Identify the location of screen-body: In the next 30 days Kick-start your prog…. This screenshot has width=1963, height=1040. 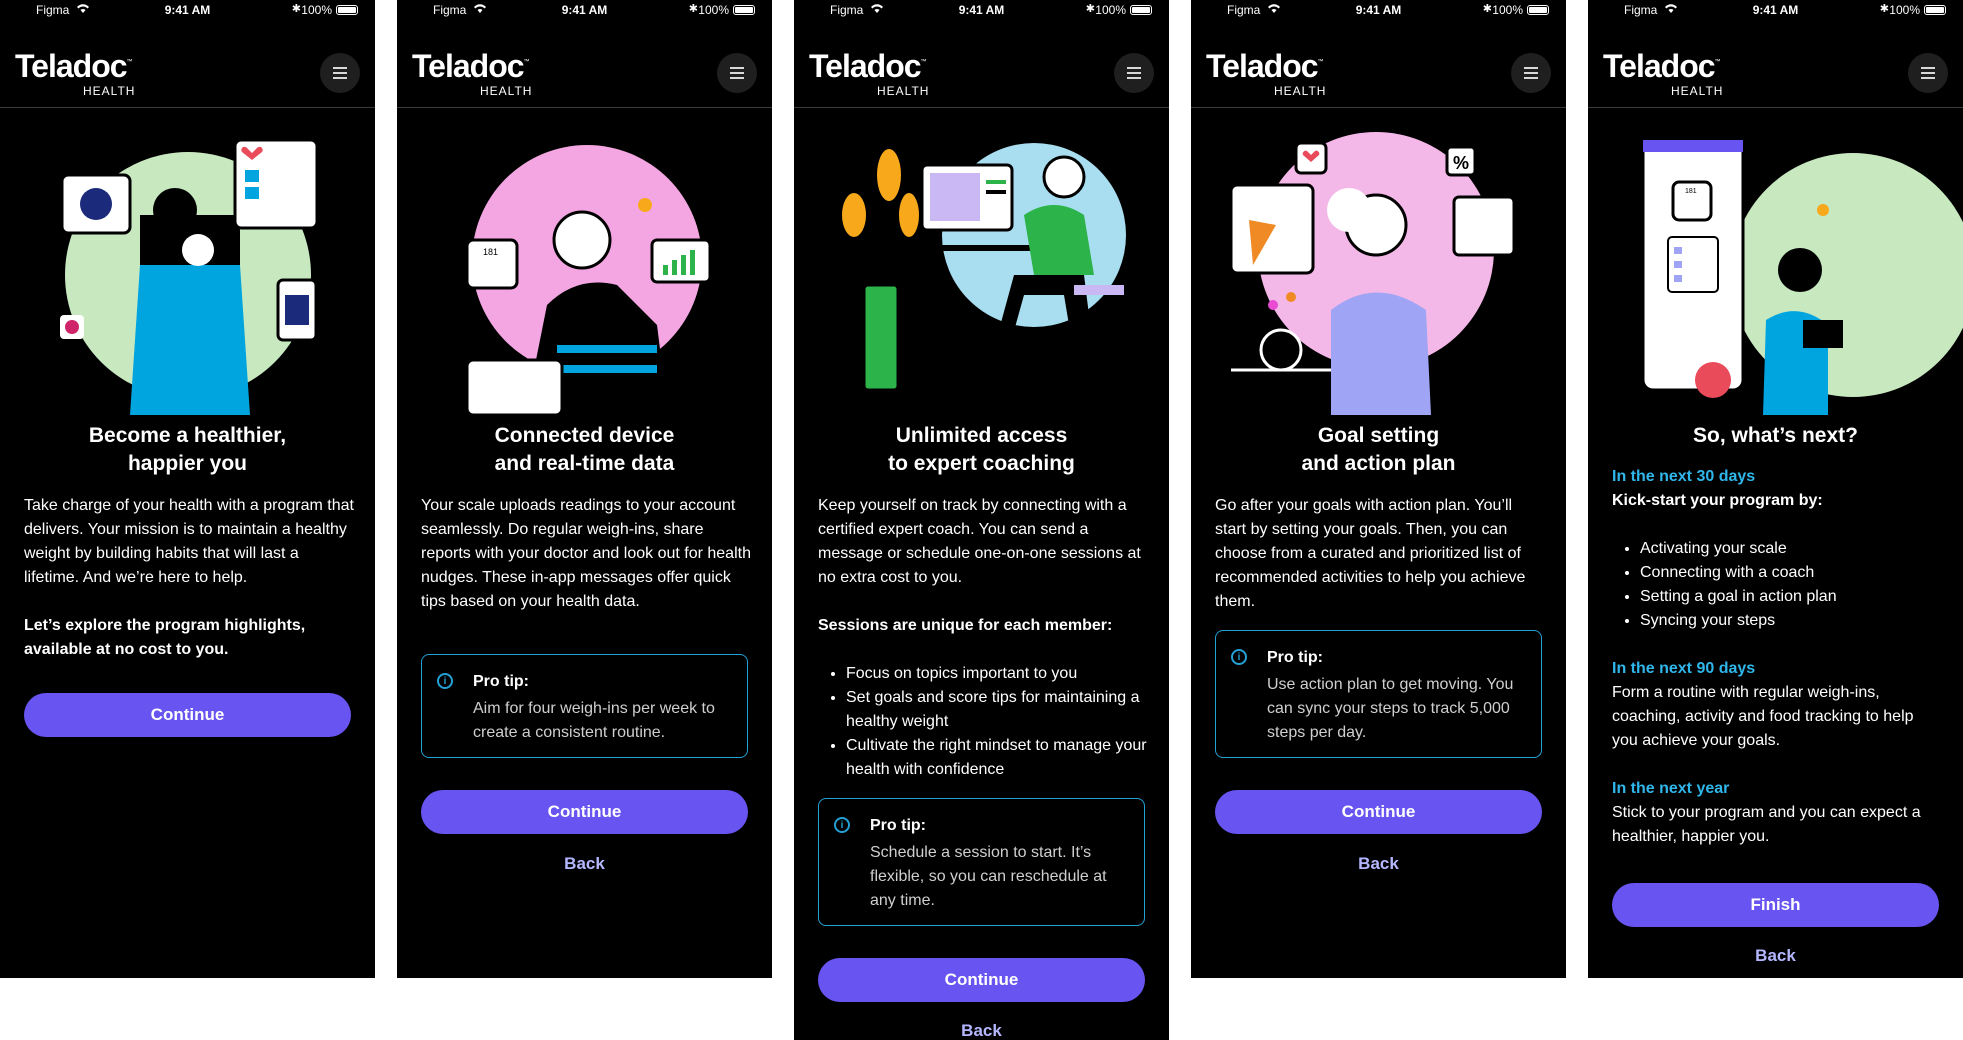
(1777, 657).